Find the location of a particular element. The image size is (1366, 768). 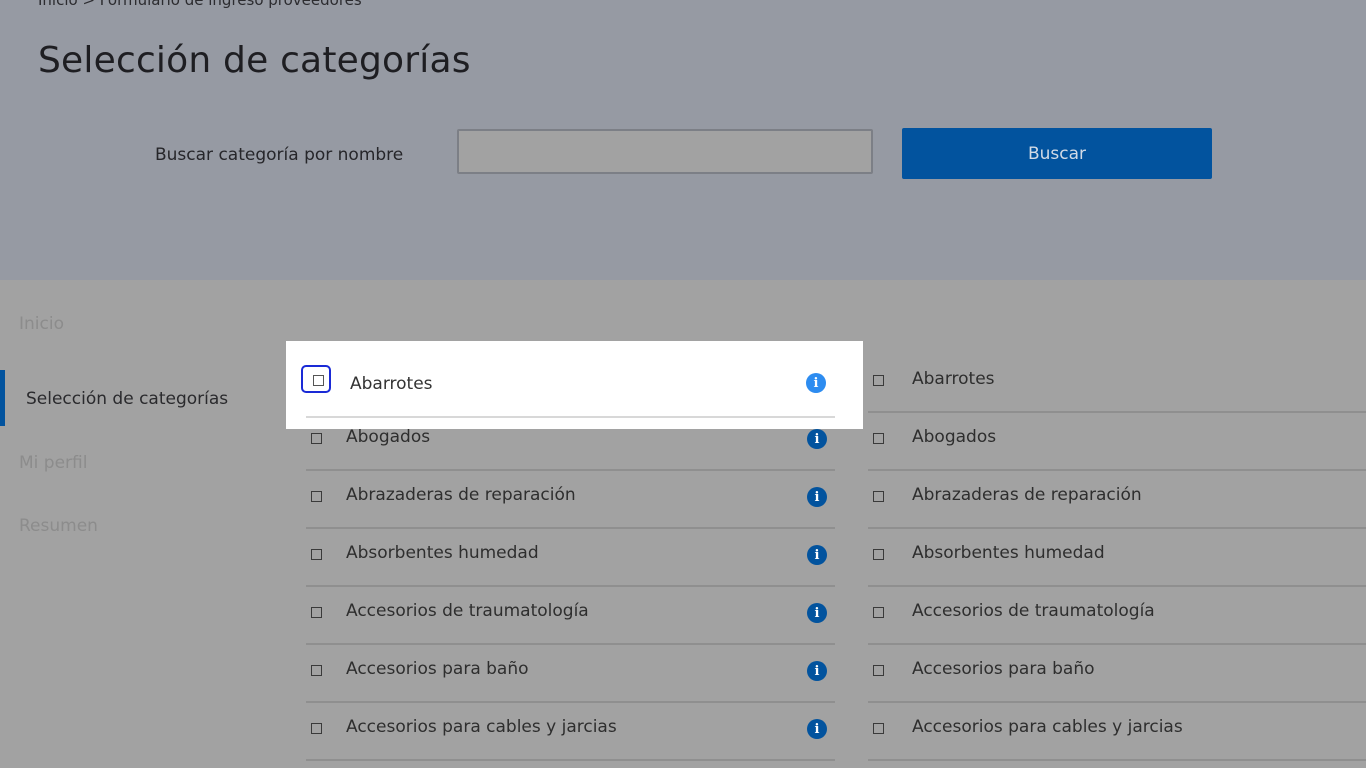

sidebar-item-mi-perfil: Mi perfil is located at coordinates (53, 463).